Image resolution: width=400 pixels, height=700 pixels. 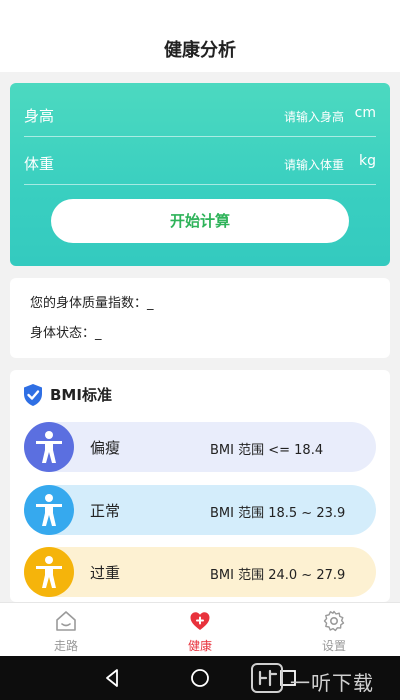 What do you see at coordinates (105, 448) in the screenshot?
I see `bmi-item-name: 偏瘦` at bounding box center [105, 448].